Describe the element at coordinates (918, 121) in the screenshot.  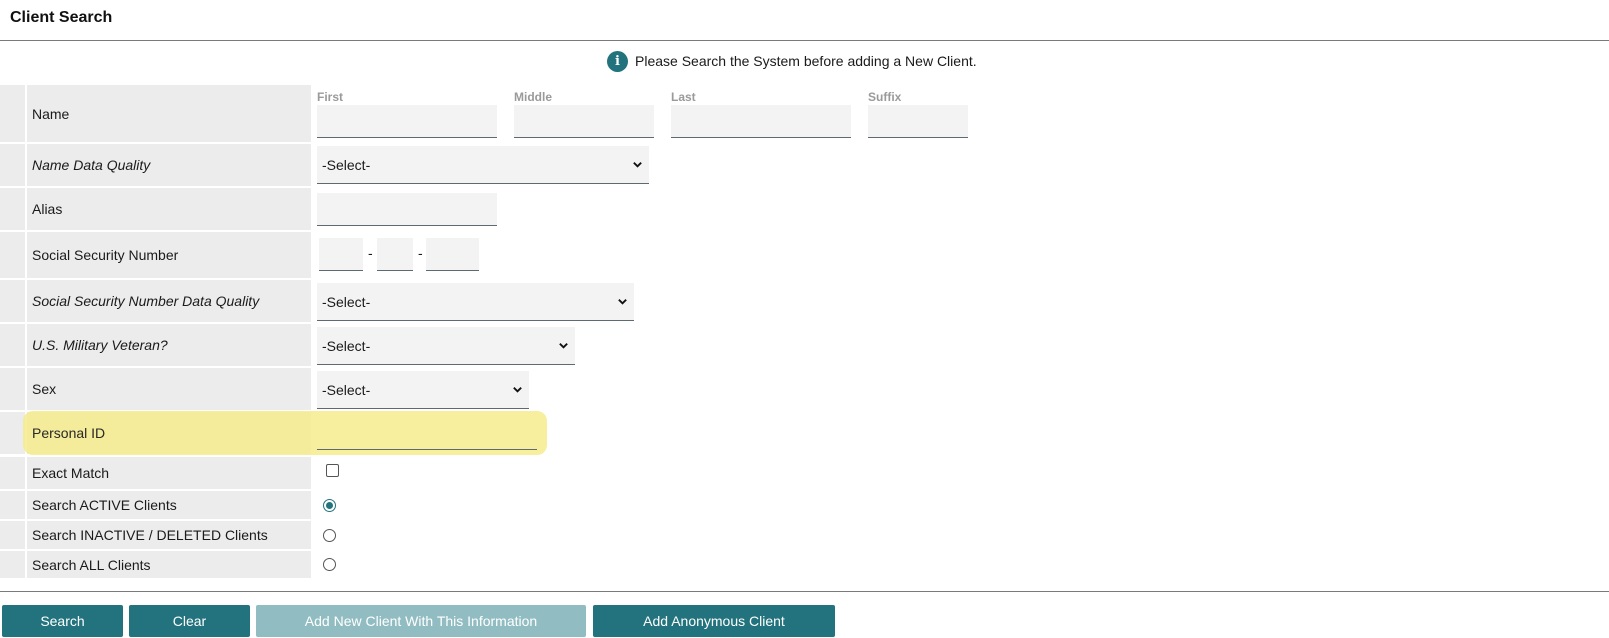
I see `suffix-input` at that location.